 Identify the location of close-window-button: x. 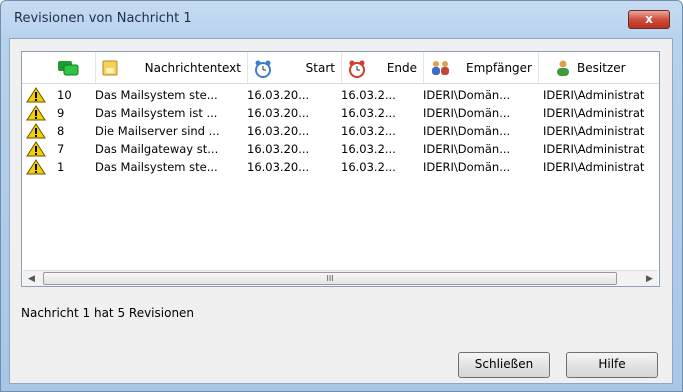
(649, 19).